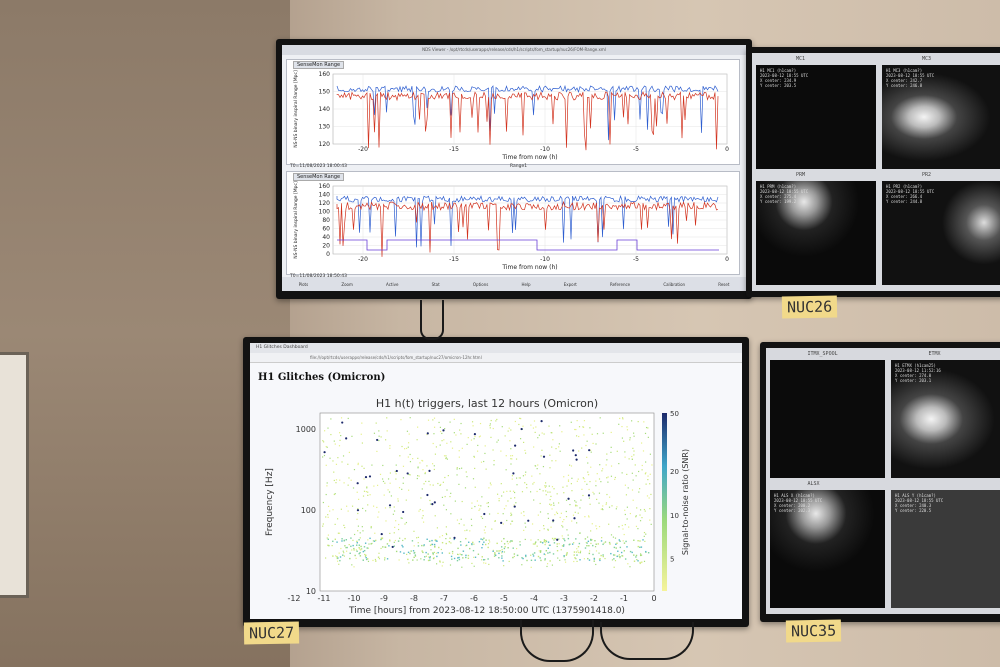  I want to click on status-item: Zoom, so click(347, 284).